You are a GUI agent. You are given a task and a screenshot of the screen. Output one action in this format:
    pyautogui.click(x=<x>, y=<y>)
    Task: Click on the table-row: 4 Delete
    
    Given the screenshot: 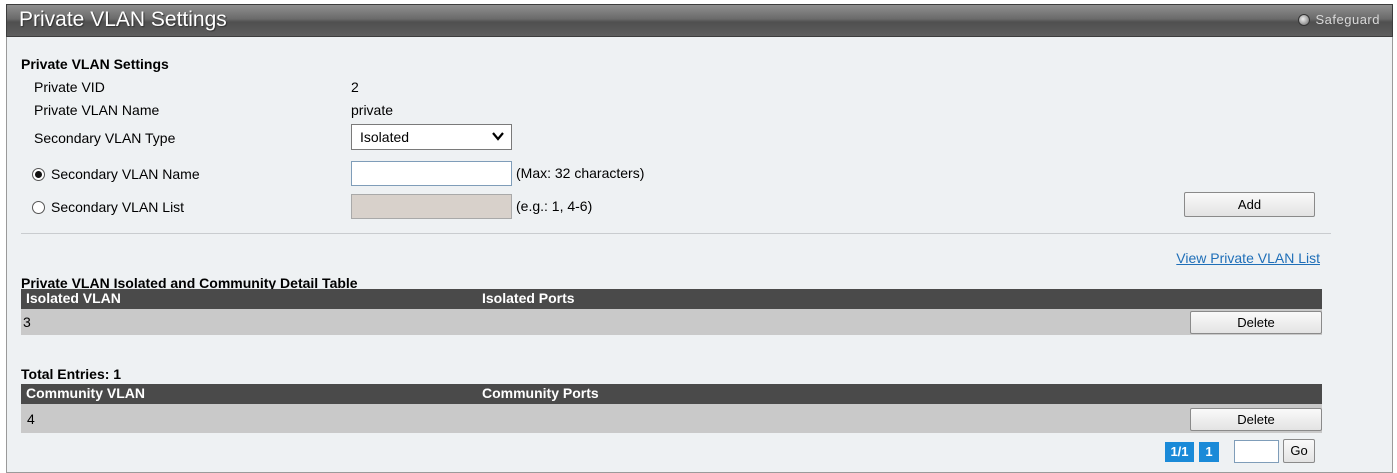 What is the action you would take?
    pyautogui.click(x=671, y=418)
    